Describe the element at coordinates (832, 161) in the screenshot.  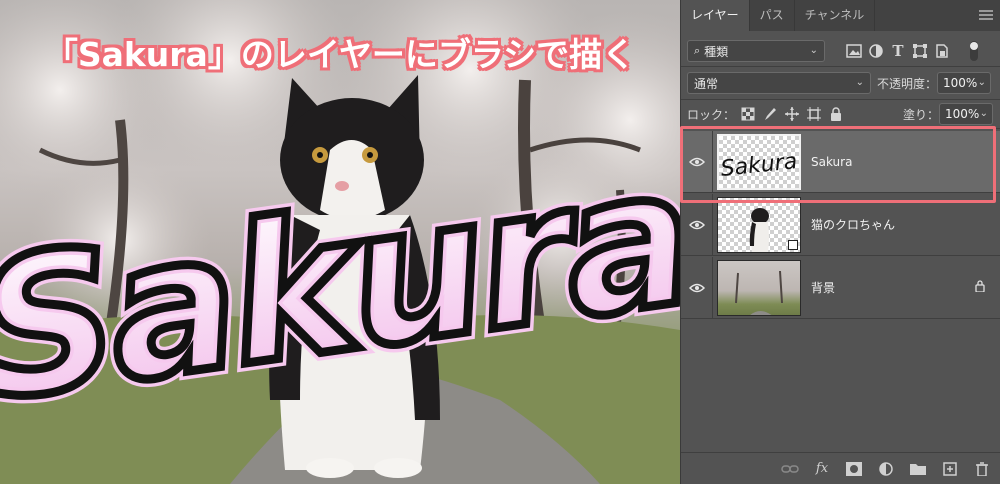
I see `layer-name: Sakura` at that location.